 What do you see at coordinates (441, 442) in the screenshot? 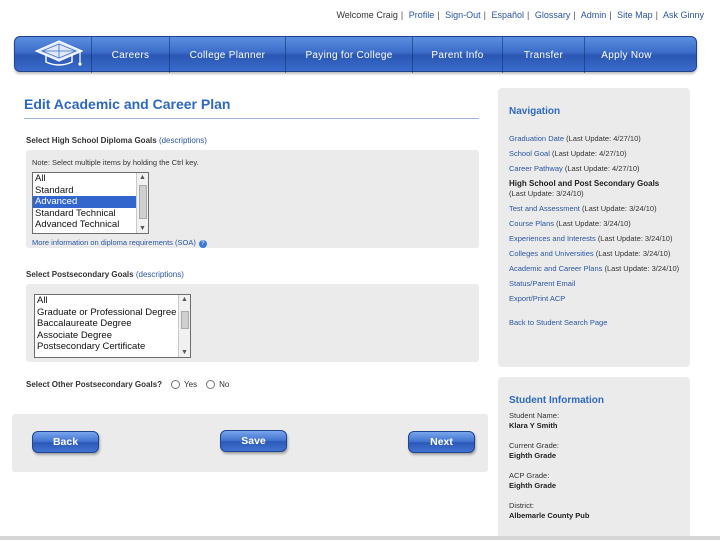
I see `next-button: Next` at bounding box center [441, 442].